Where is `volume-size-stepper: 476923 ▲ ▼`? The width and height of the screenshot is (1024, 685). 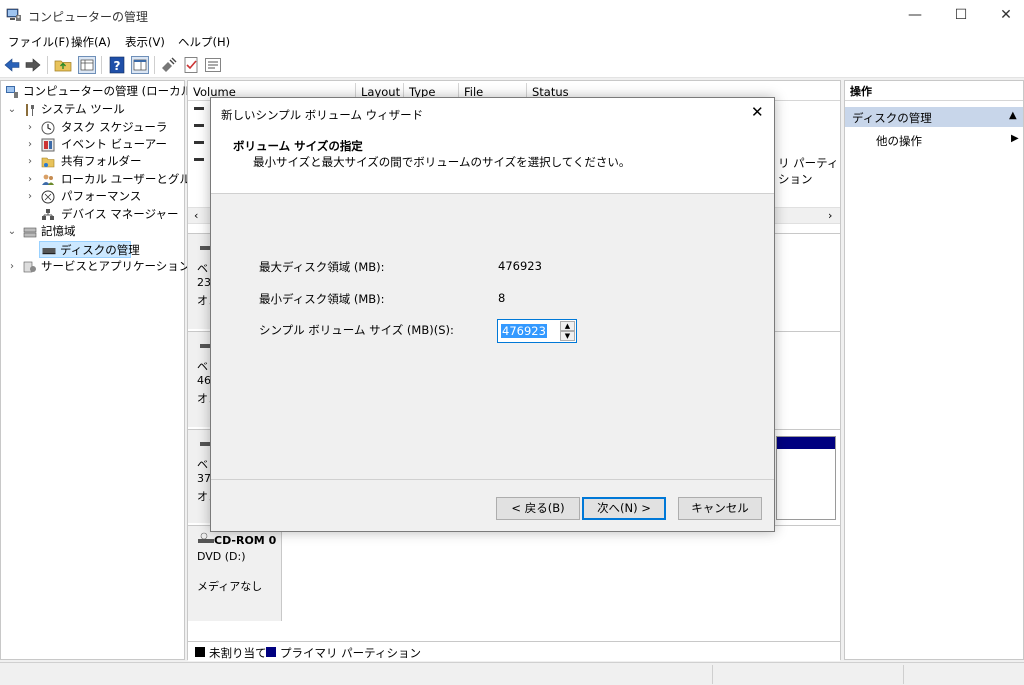 volume-size-stepper: 476923 ▲ ▼ is located at coordinates (537, 331).